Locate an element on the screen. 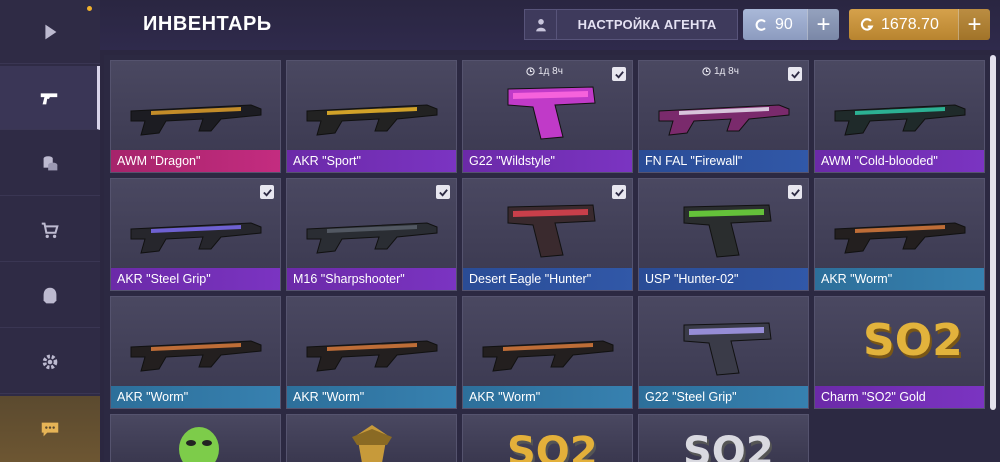  silver-currency: 90 + is located at coordinates (791, 24).